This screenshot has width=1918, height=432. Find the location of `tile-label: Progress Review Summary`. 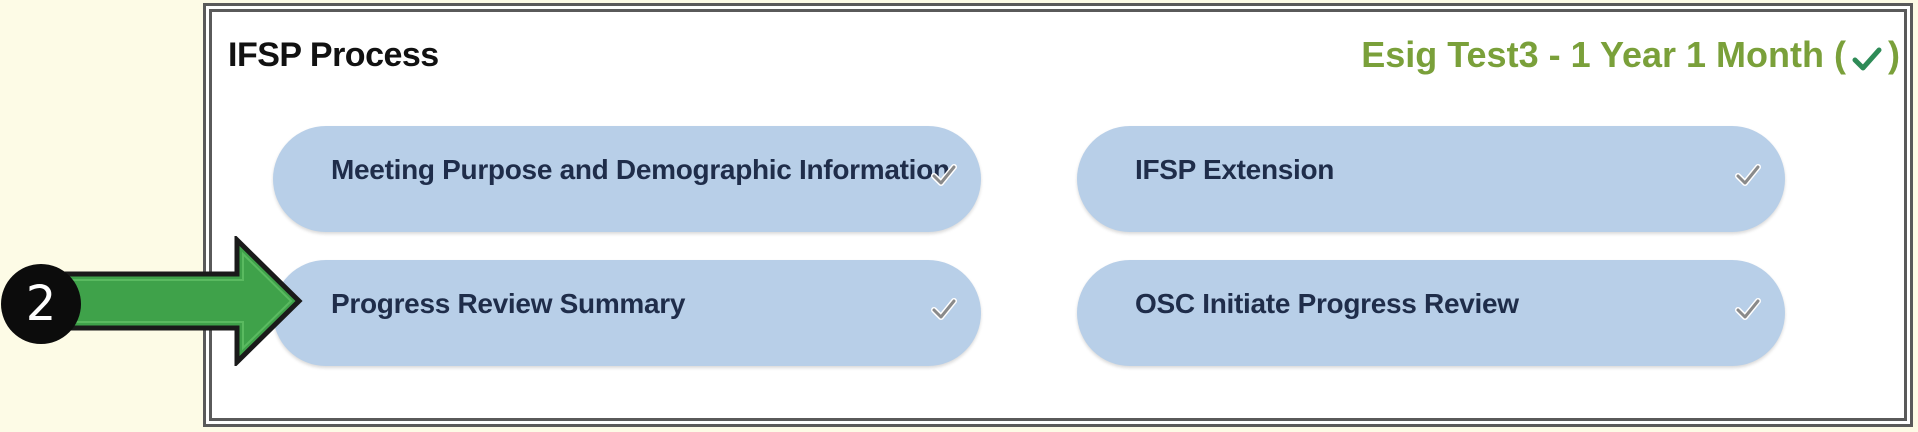

tile-label: Progress Review Summary is located at coordinates (508, 303).